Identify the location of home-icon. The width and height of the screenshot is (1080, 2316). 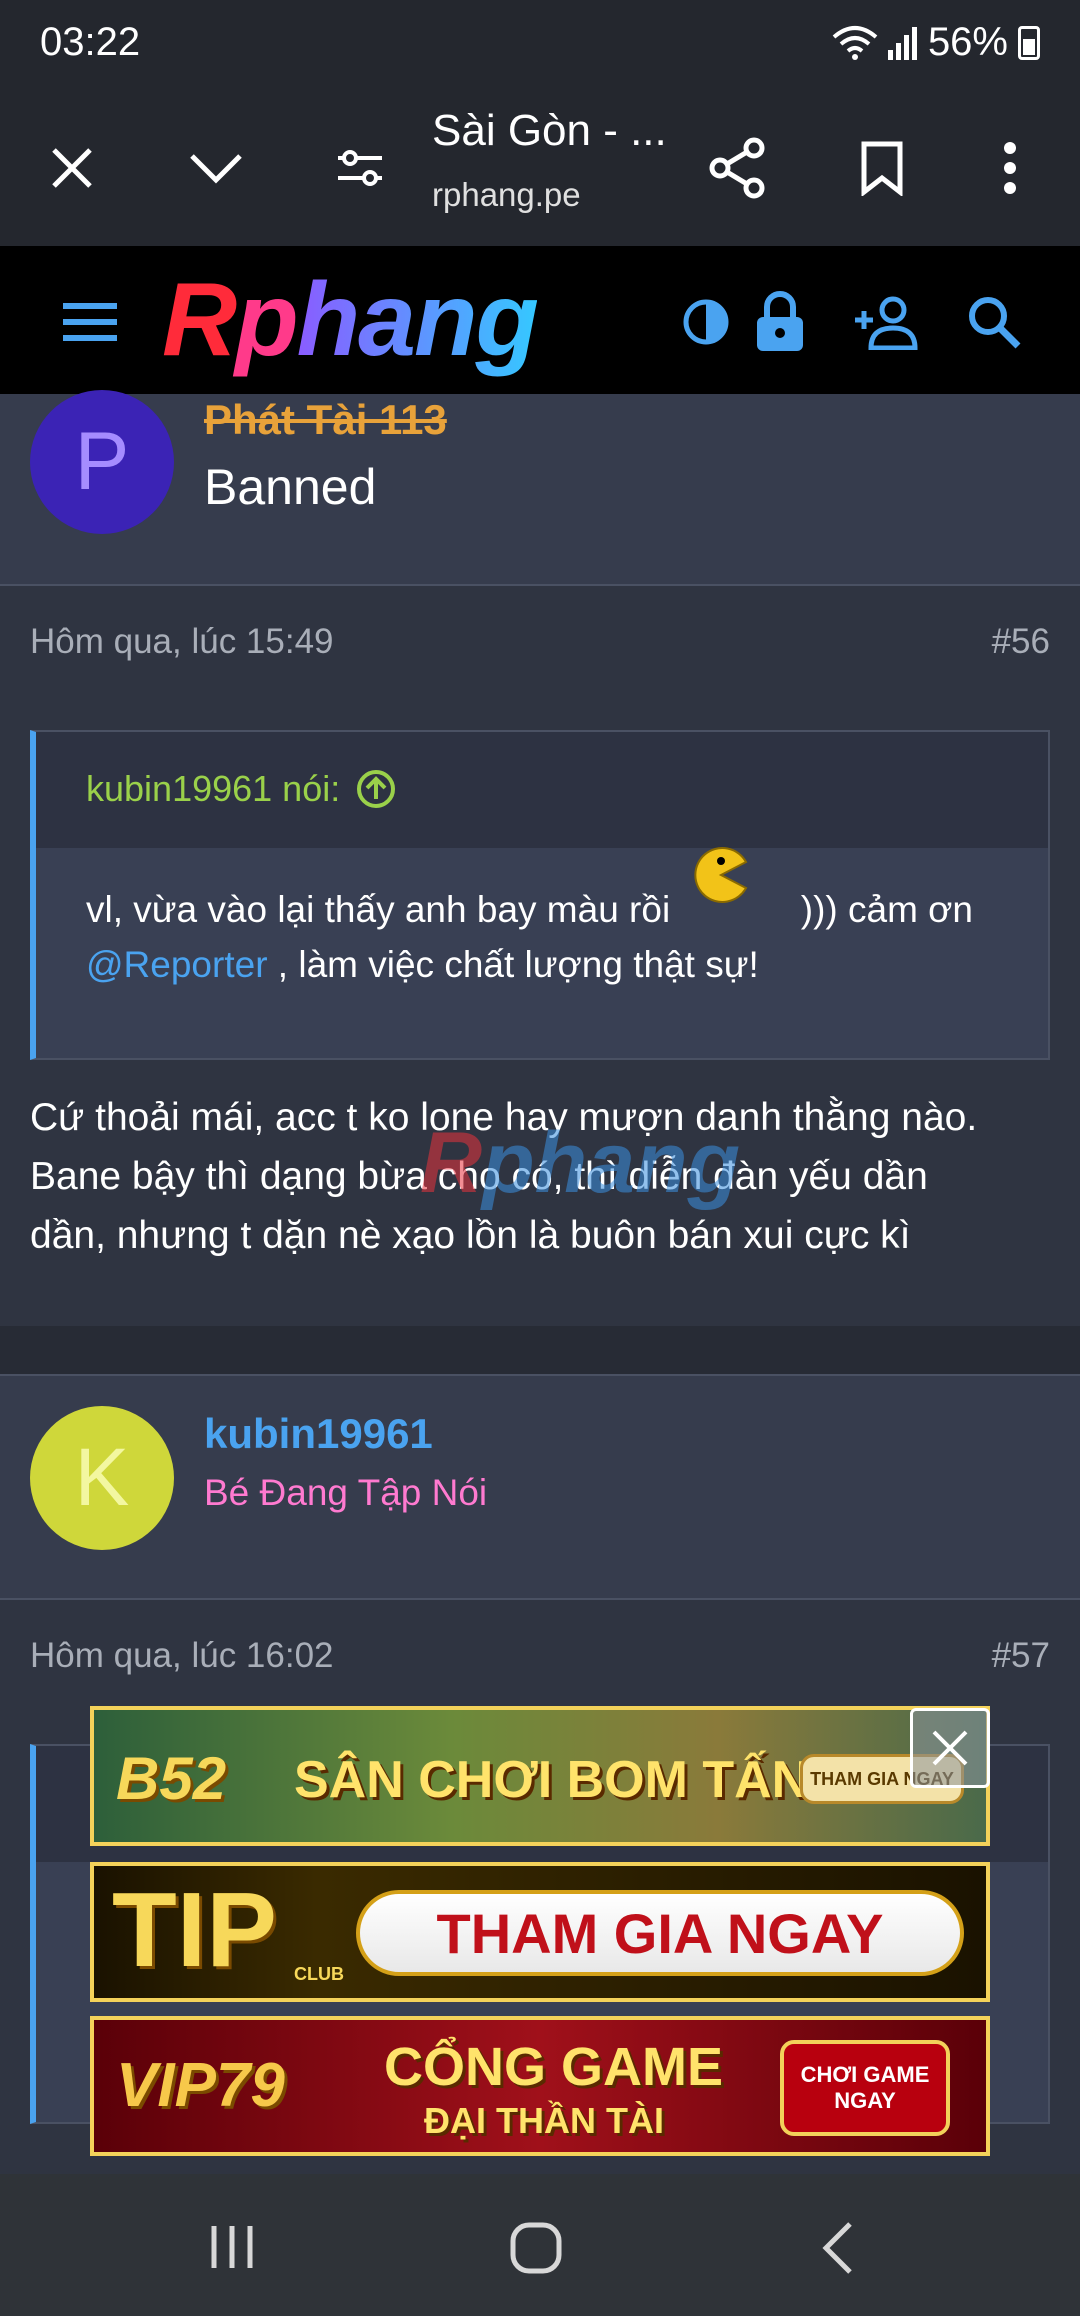
(536, 2248).